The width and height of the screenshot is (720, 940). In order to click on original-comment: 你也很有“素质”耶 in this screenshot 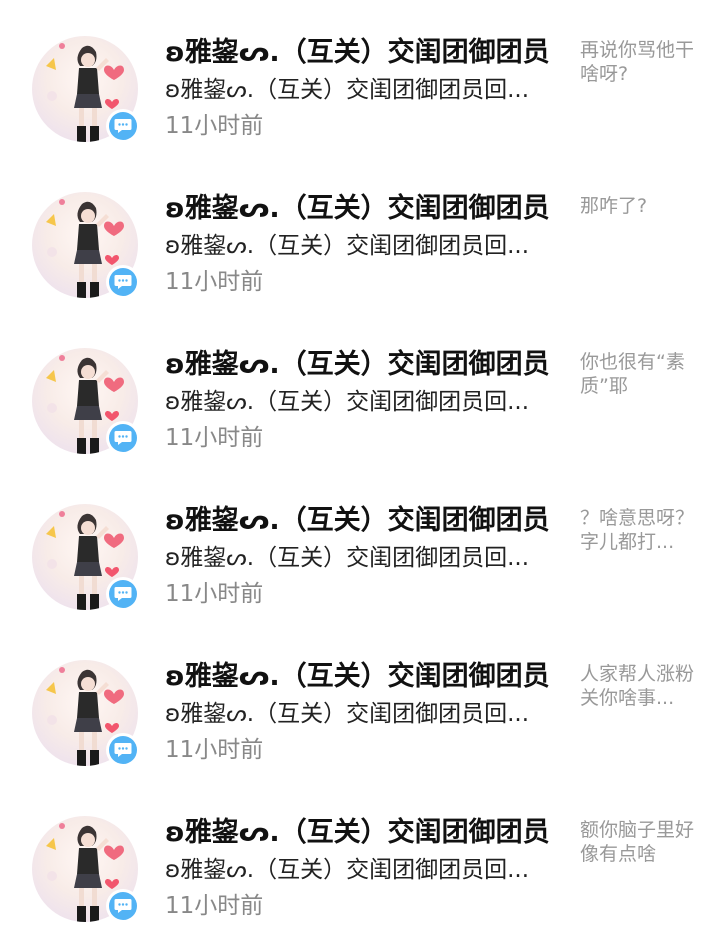, I will do `click(638, 374)`.